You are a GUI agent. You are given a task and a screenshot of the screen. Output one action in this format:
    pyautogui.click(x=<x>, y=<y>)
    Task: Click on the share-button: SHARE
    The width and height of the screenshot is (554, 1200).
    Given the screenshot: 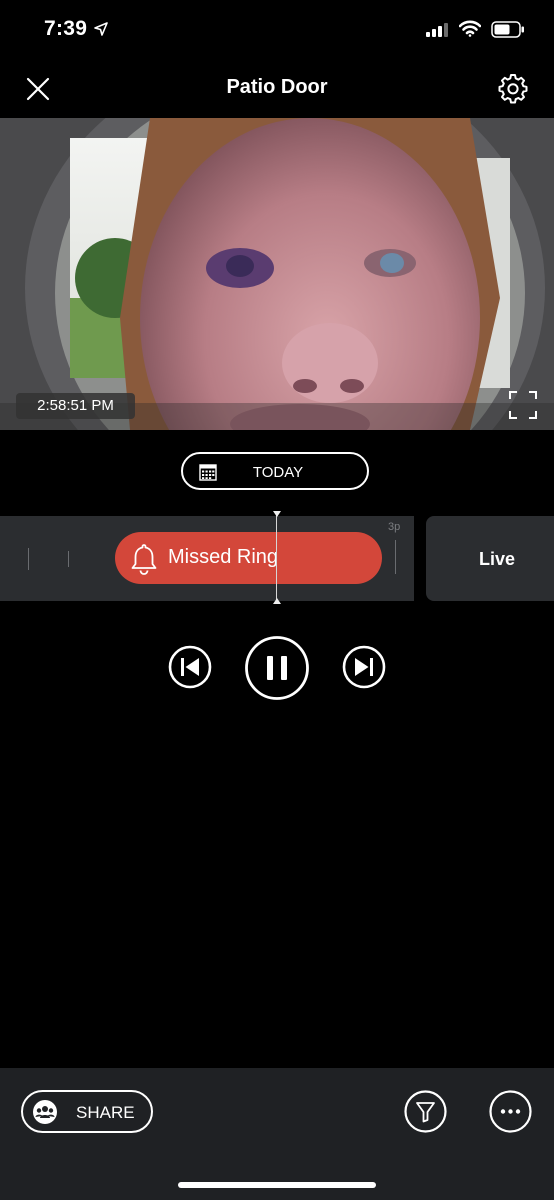 What is the action you would take?
    pyautogui.click(x=87, y=1111)
    